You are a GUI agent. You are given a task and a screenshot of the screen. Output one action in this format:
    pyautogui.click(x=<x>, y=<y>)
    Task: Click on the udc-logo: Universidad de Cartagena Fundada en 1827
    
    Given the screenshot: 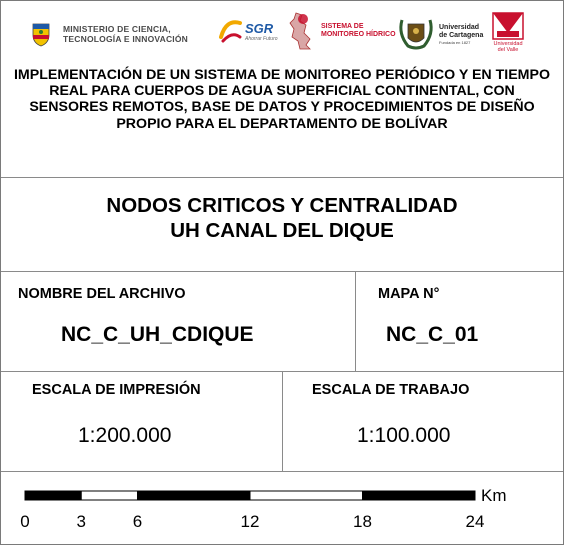 What is the action you would take?
    pyautogui.click(x=439, y=34)
    